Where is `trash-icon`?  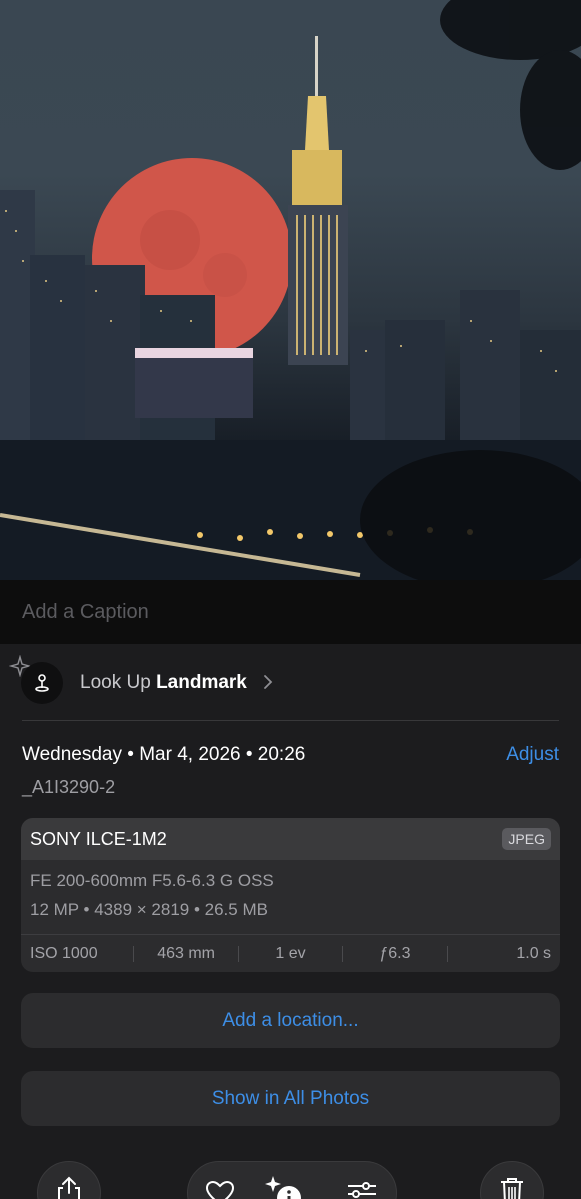 trash-icon is located at coordinates (512, 1188).